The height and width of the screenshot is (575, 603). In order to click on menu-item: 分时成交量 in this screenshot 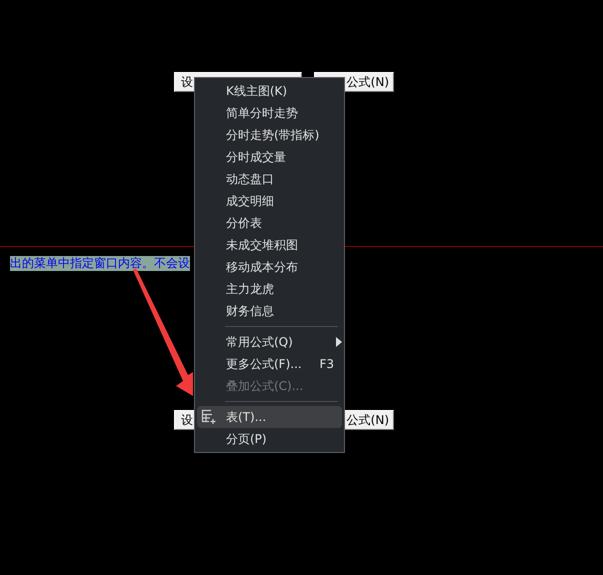, I will do `click(269, 157)`.